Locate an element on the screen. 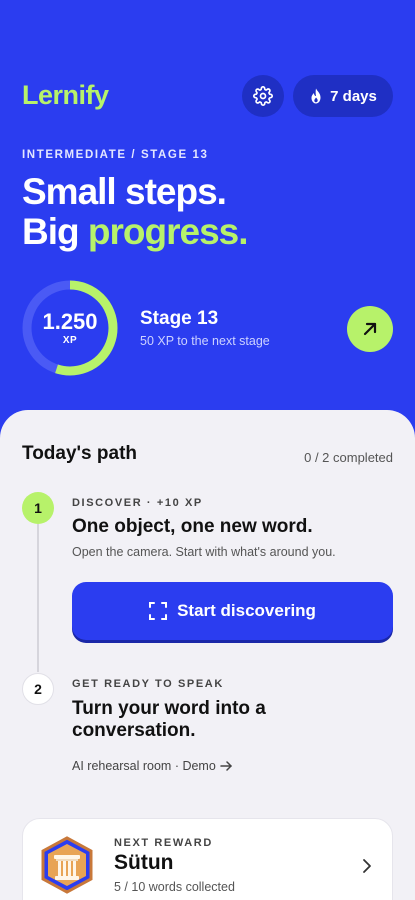 Image resolution: width=415 pixels, height=900 pixels. xp-value: 1.250 is located at coordinates (70, 321).